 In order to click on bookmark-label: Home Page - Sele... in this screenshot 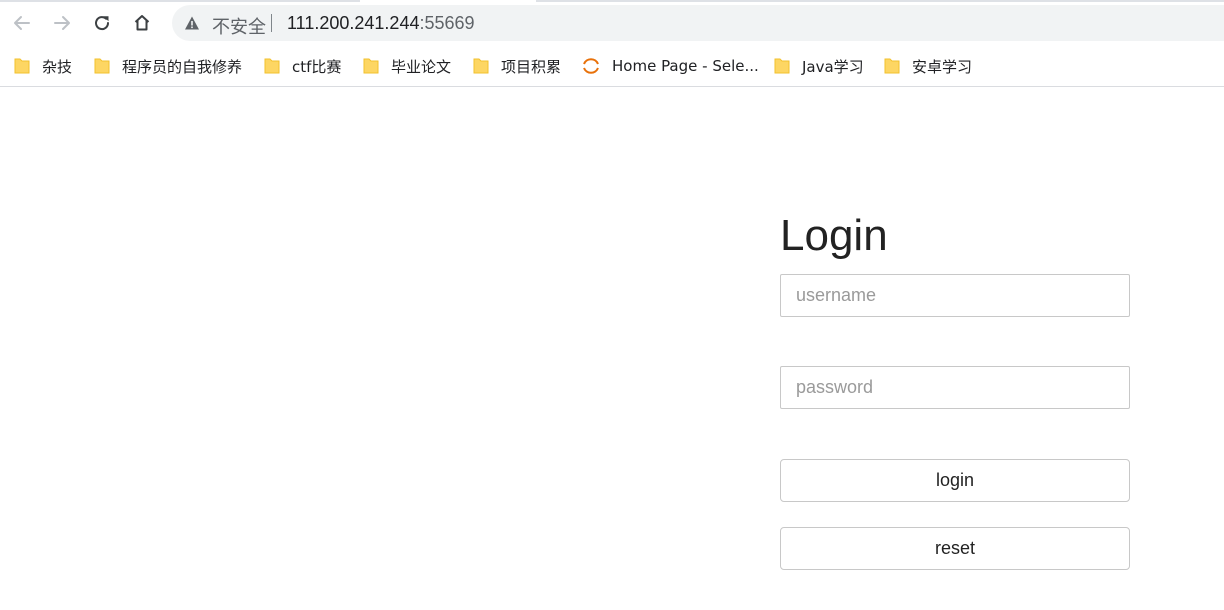, I will do `click(685, 66)`.